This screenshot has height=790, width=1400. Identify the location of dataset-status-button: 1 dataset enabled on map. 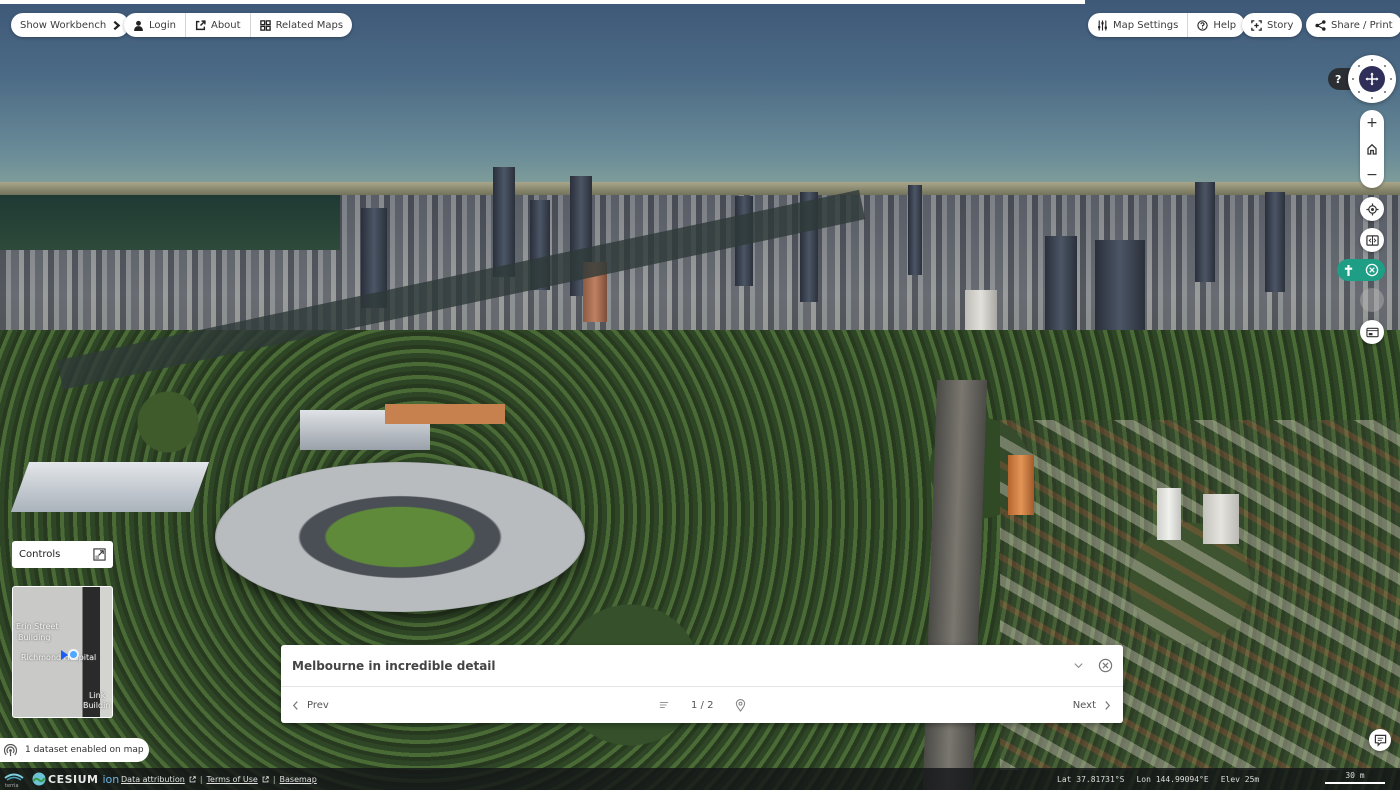
(74, 750).